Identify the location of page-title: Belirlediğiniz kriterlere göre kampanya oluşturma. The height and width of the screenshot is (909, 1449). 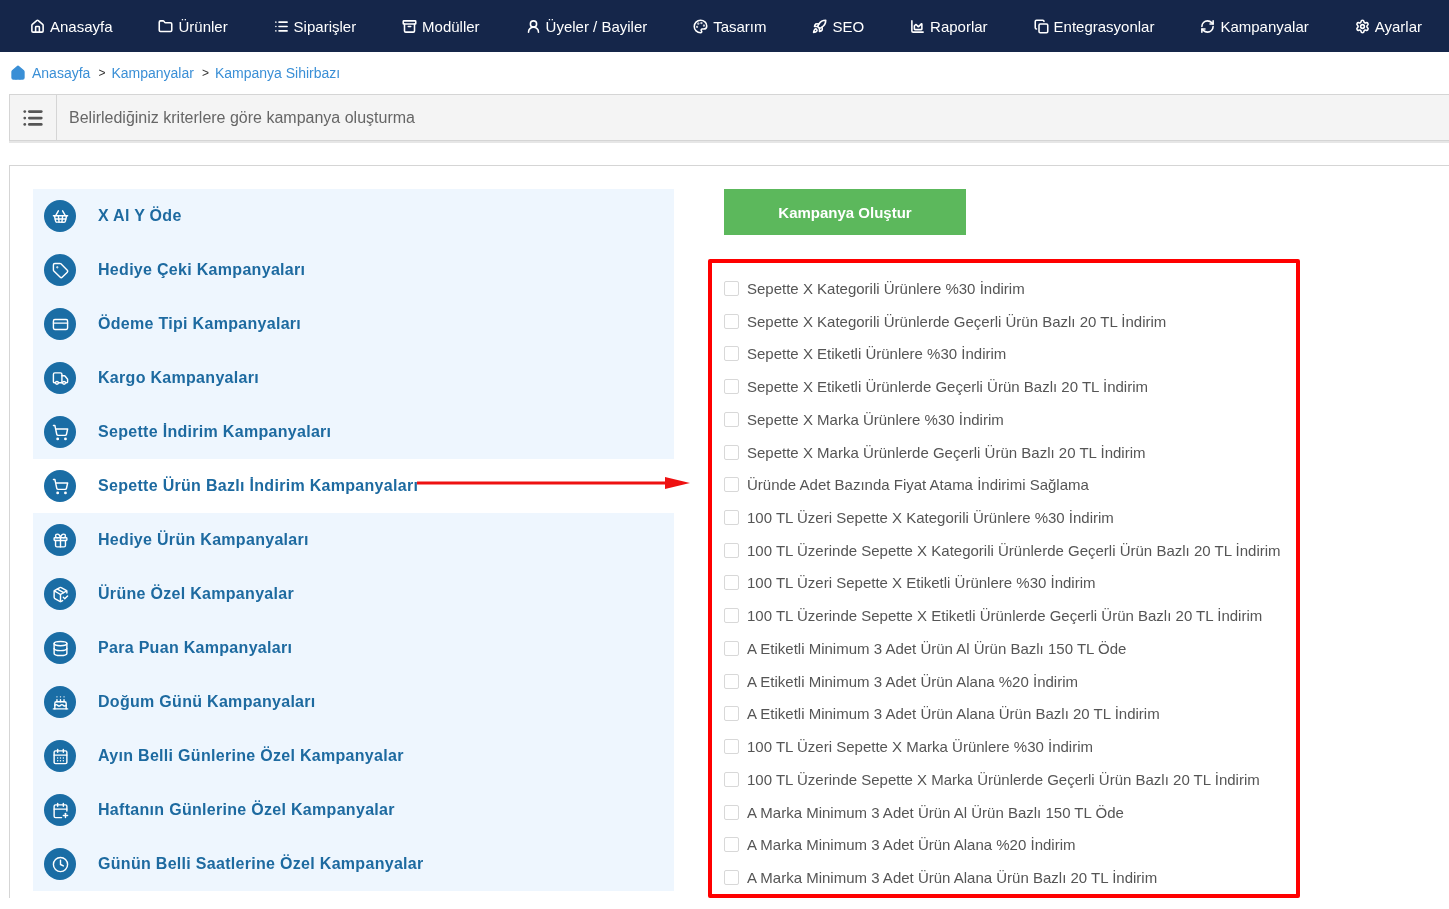
(241, 117).